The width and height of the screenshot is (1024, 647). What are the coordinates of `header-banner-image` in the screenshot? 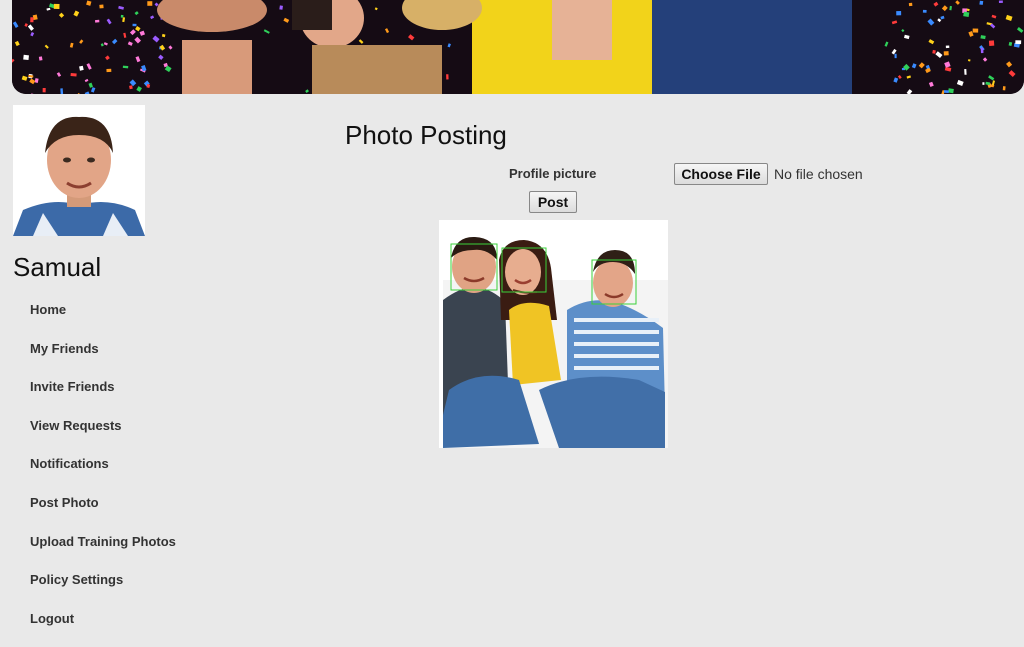 It's located at (518, 47).